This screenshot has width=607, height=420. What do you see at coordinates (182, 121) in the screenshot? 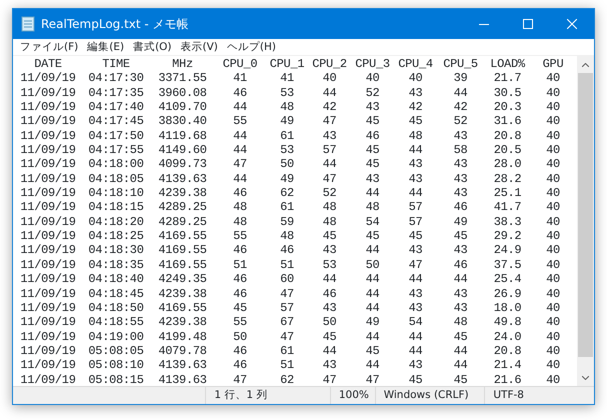
I see `log-value-text: 3830.40` at bounding box center [182, 121].